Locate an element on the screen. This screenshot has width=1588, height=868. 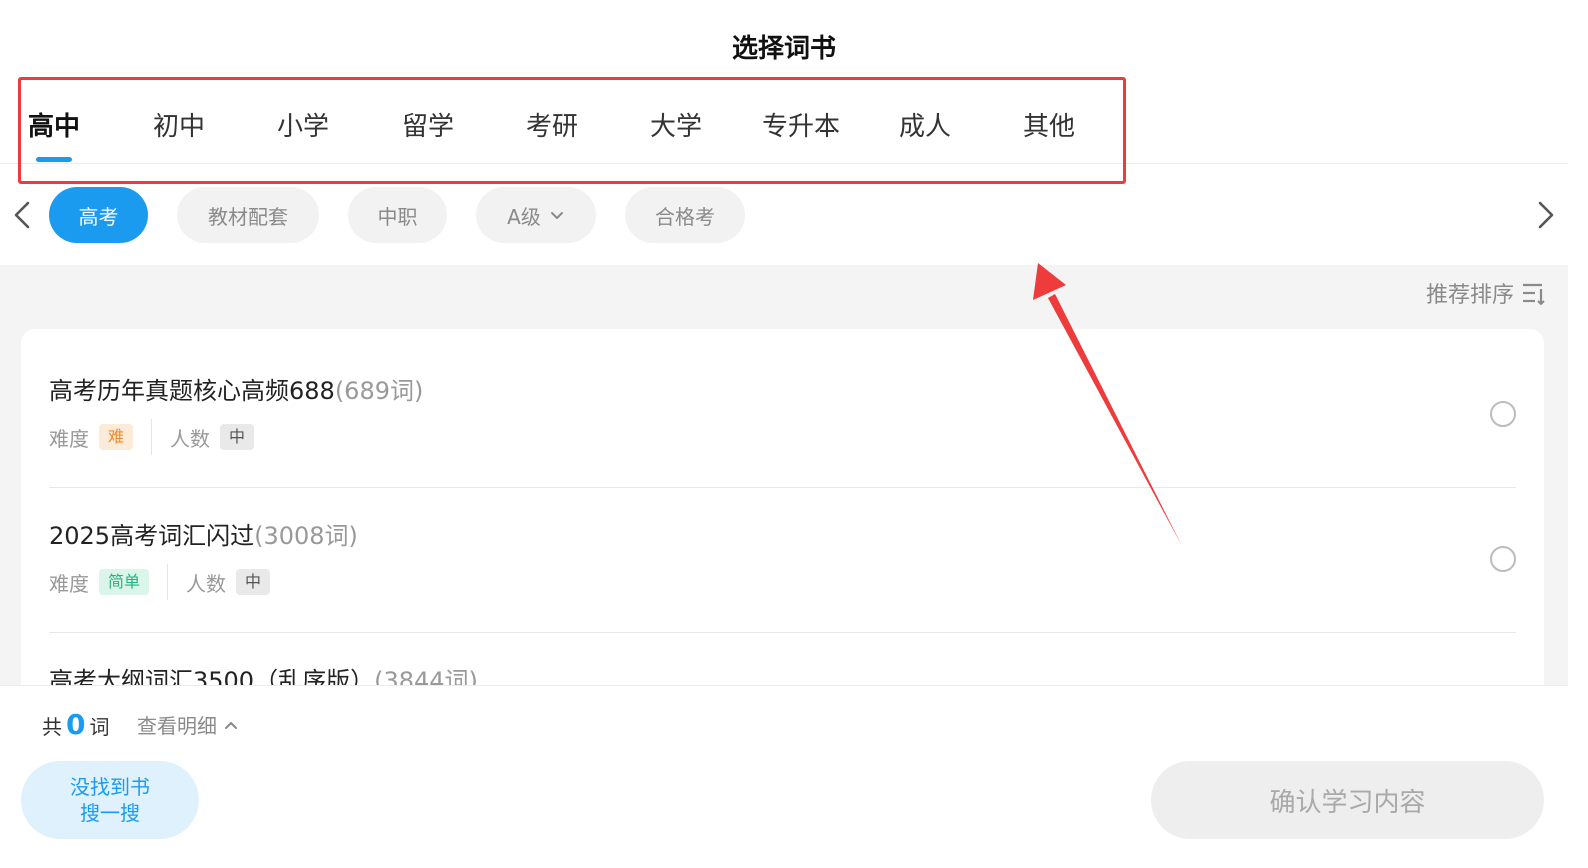
total-suffix: 词 is located at coordinates (99, 727).